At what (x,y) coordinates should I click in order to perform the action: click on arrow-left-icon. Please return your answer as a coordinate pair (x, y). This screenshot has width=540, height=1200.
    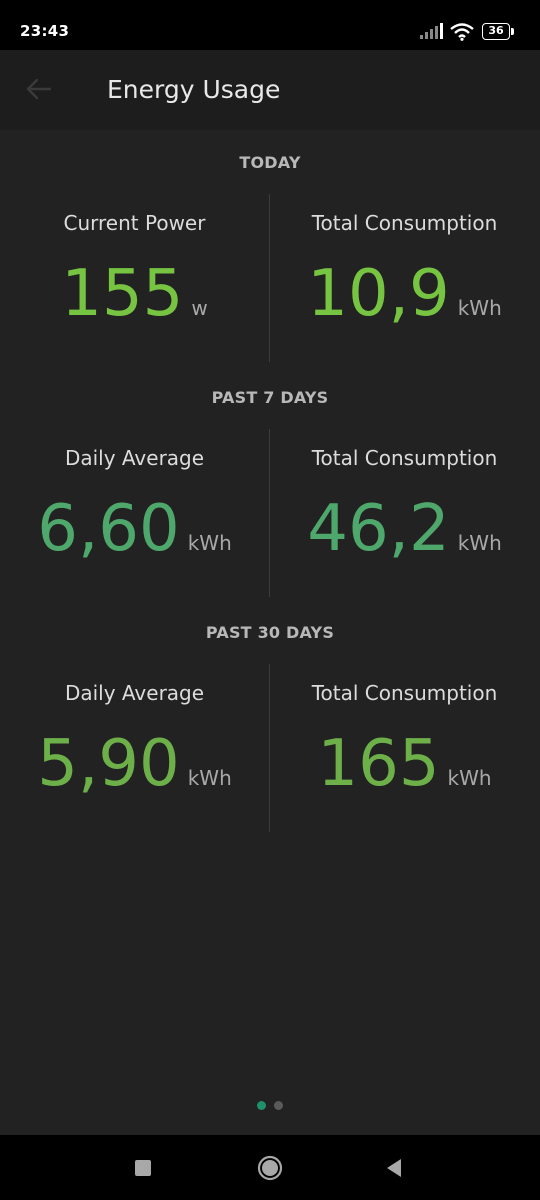
    Looking at the image, I should click on (39, 89).